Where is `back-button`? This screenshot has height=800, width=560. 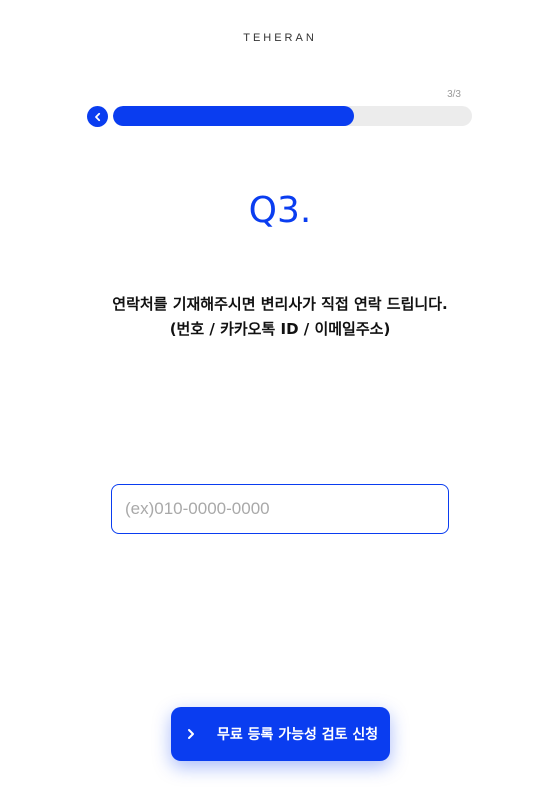
back-button is located at coordinates (97, 116).